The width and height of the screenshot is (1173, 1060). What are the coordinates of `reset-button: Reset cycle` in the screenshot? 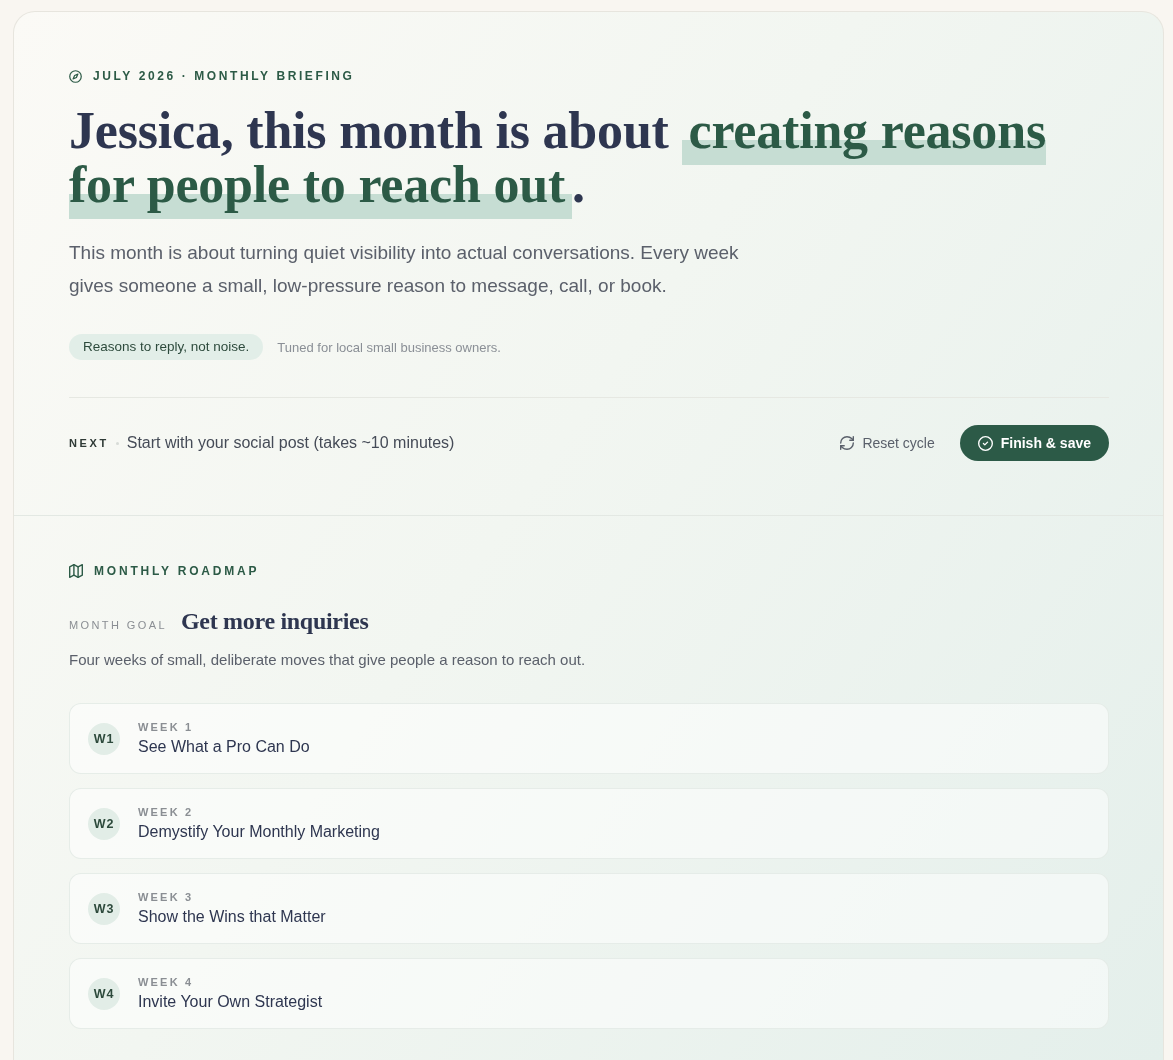 It's located at (887, 443).